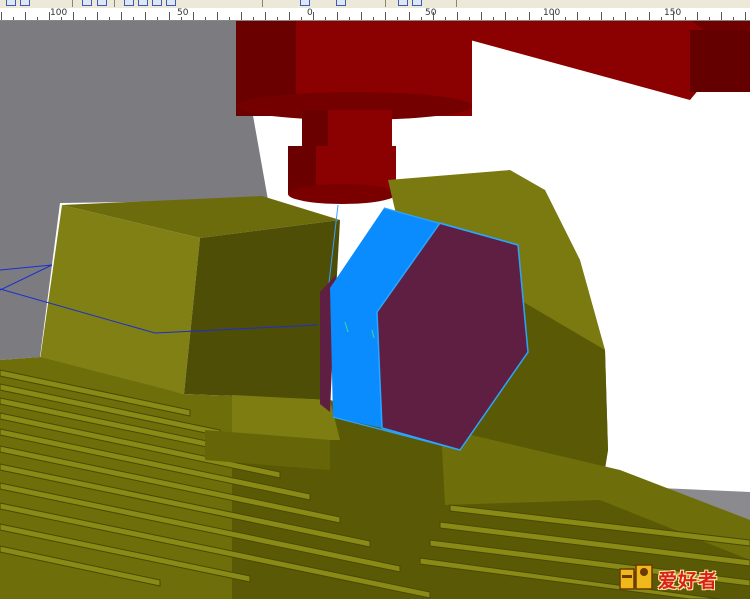 Image resolution: width=750 pixels, height=599 pixels. What do you see at coordinates (310, 13) in the screenshot?
I see `ruler-label-0: 0` at bounding box center [310, 13].